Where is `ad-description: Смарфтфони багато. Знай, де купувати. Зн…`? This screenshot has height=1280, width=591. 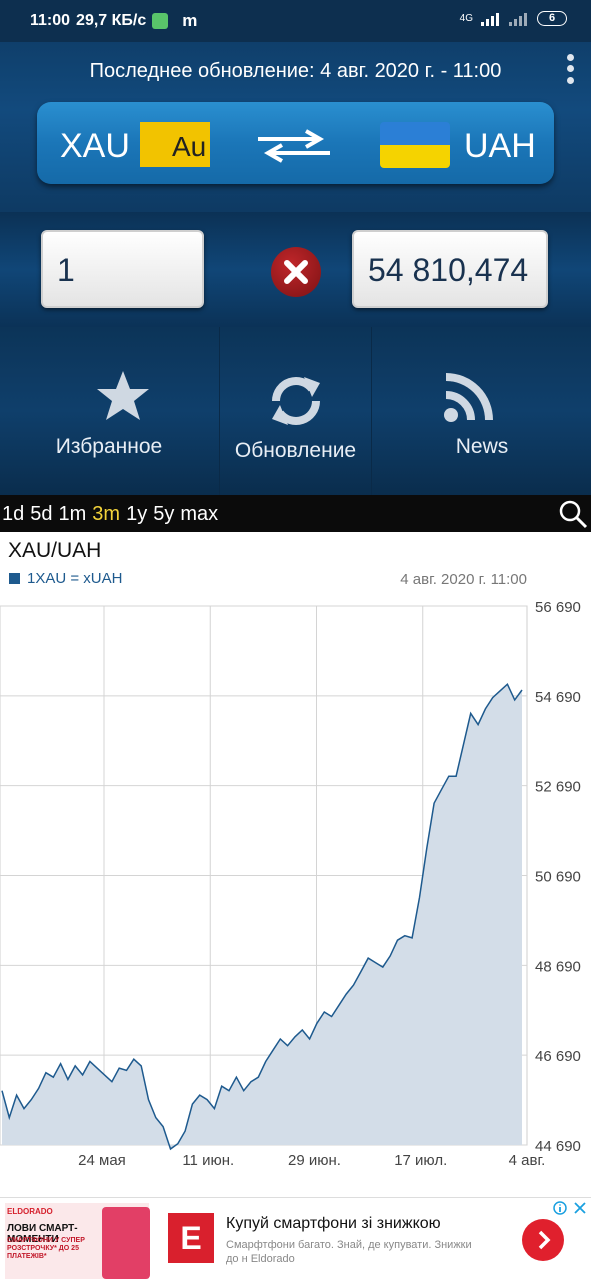 ad-description: Смарфтфони багато. Знай, де купувати. Зн… is located at coordinates (349, 1252).